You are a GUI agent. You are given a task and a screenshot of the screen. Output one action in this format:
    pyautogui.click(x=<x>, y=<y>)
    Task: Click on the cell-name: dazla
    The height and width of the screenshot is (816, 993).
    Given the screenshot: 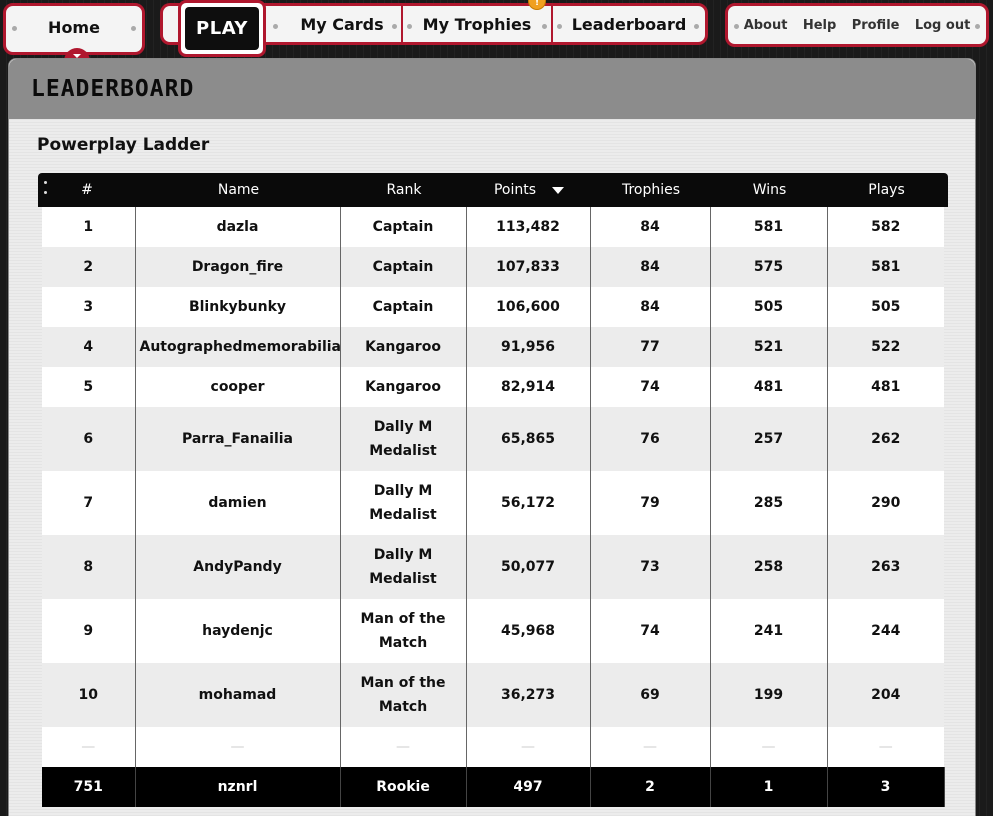 What is the action you would take?
    pyautogui.click(x=238, y=227)
    